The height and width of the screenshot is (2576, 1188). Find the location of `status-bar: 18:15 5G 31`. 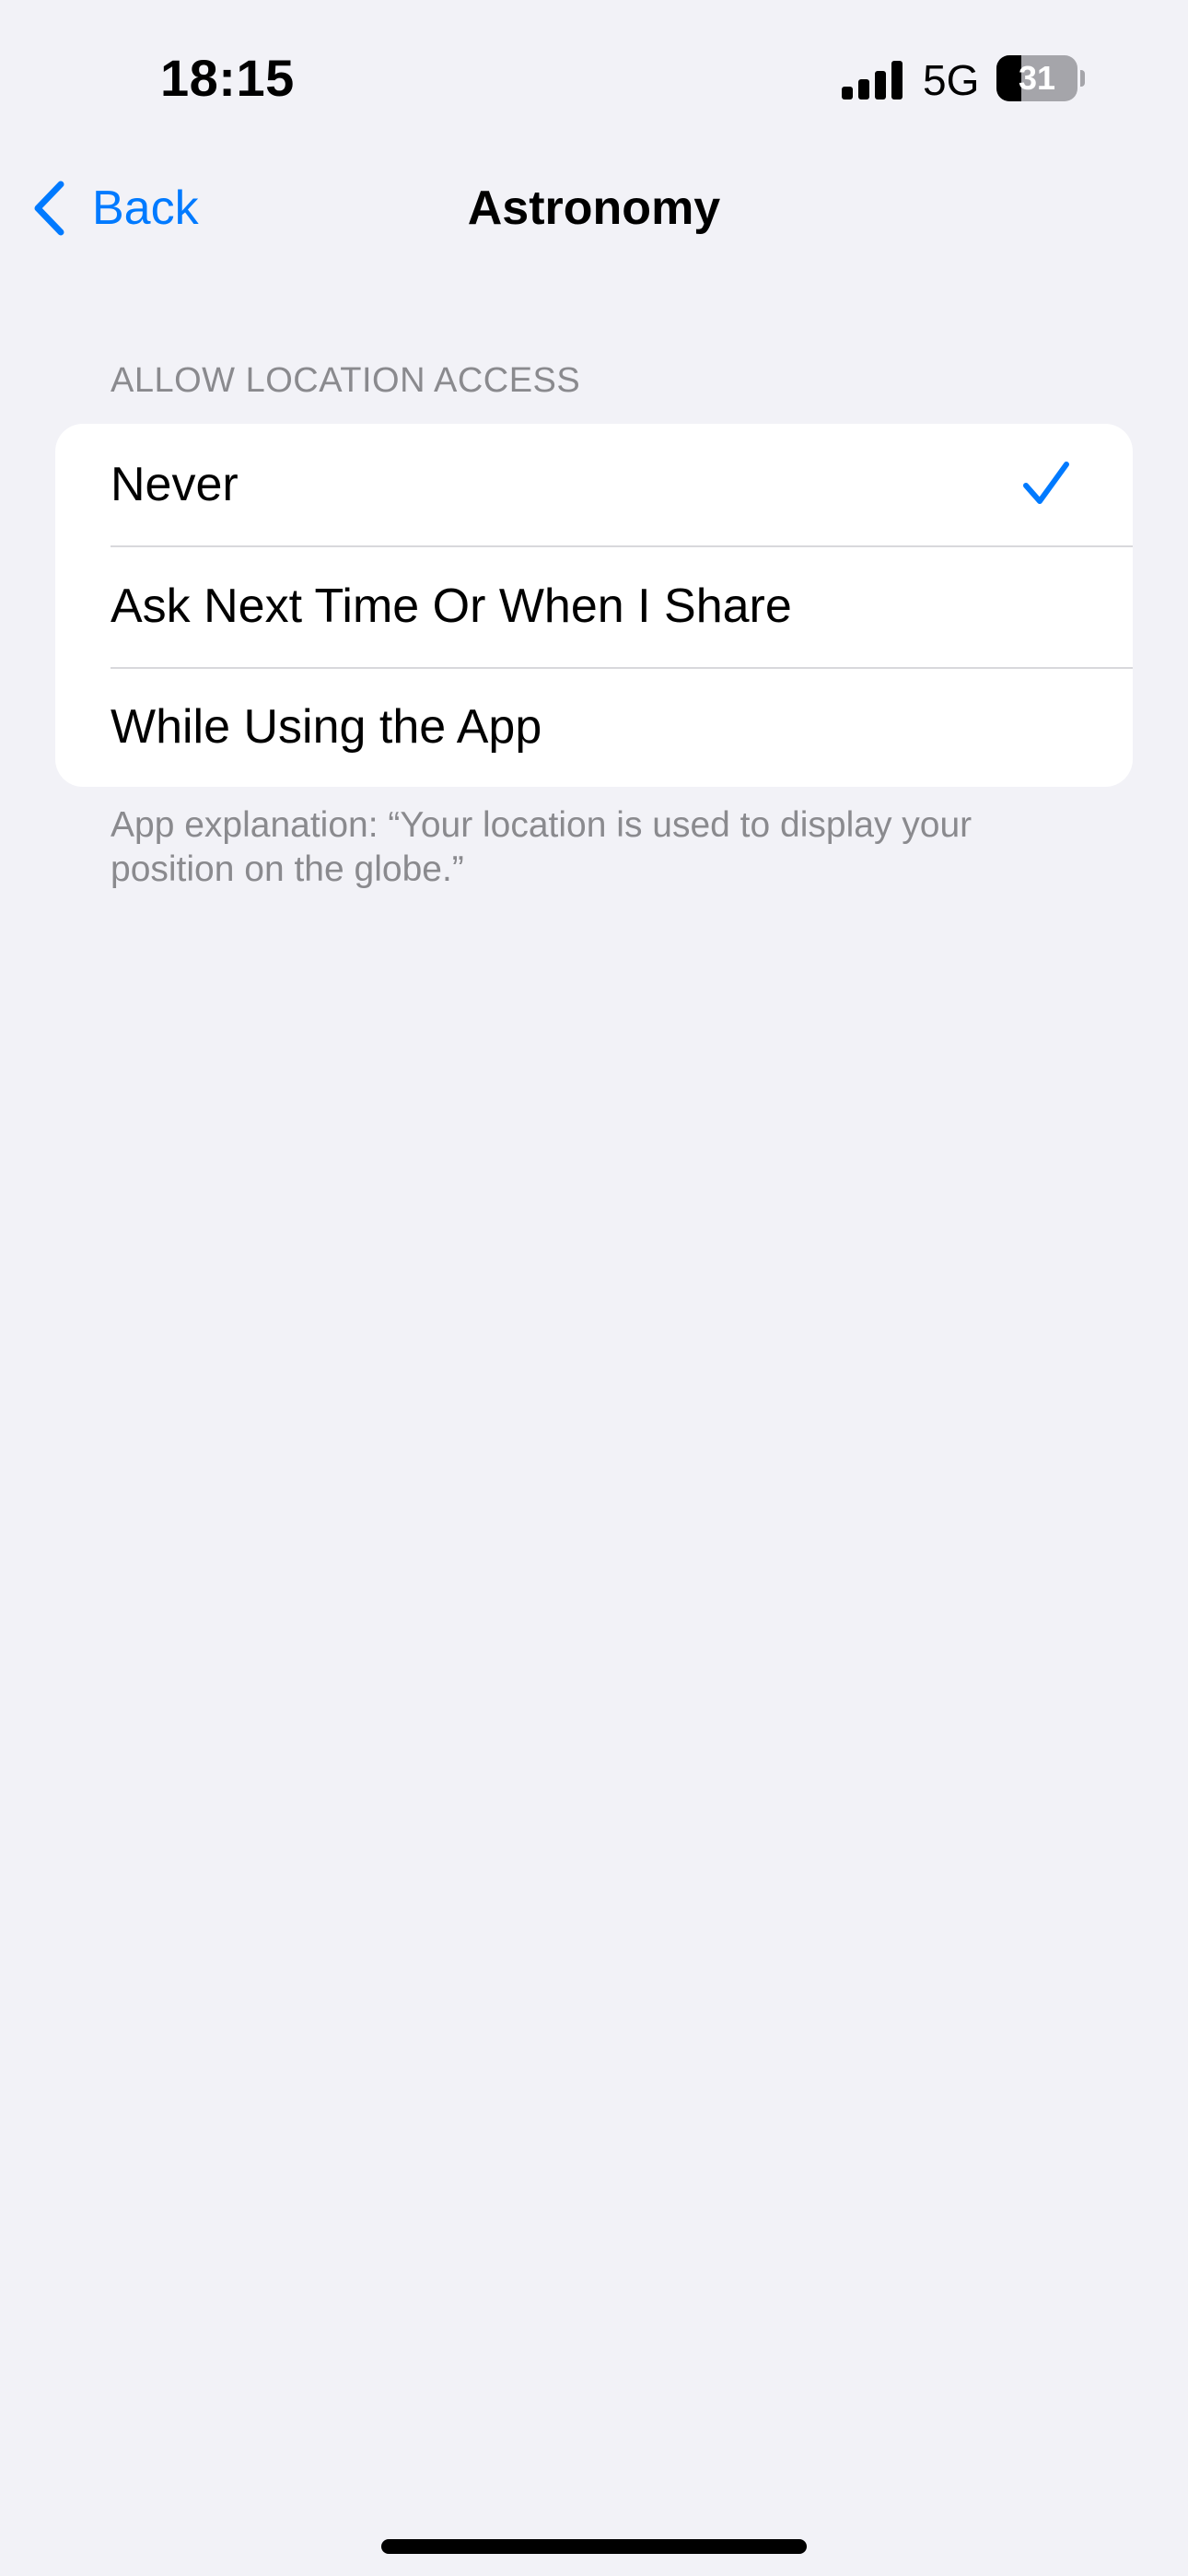

status-bar: 18:15 5G 31 is located at coordinates (594, 78).